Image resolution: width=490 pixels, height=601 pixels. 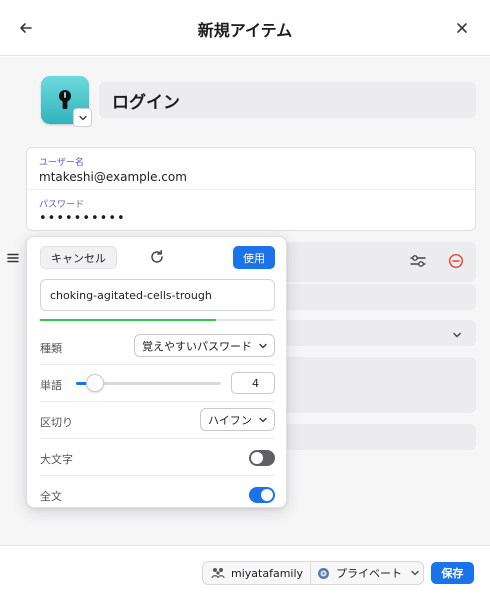 I want to click on fullword-label: 全文, so click(x=51, y=496).